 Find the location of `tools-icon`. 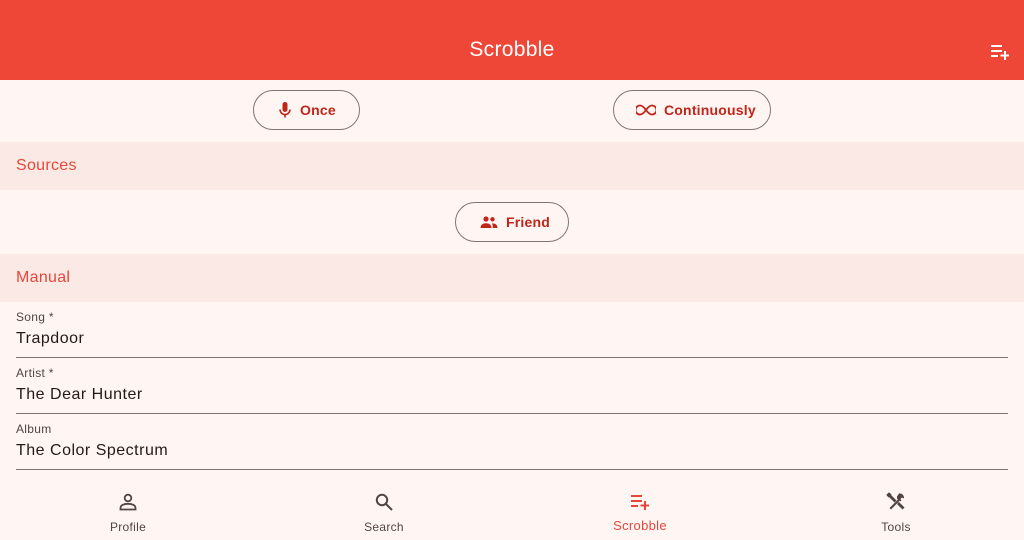

tools-icon is located at coordinates (896, 502).